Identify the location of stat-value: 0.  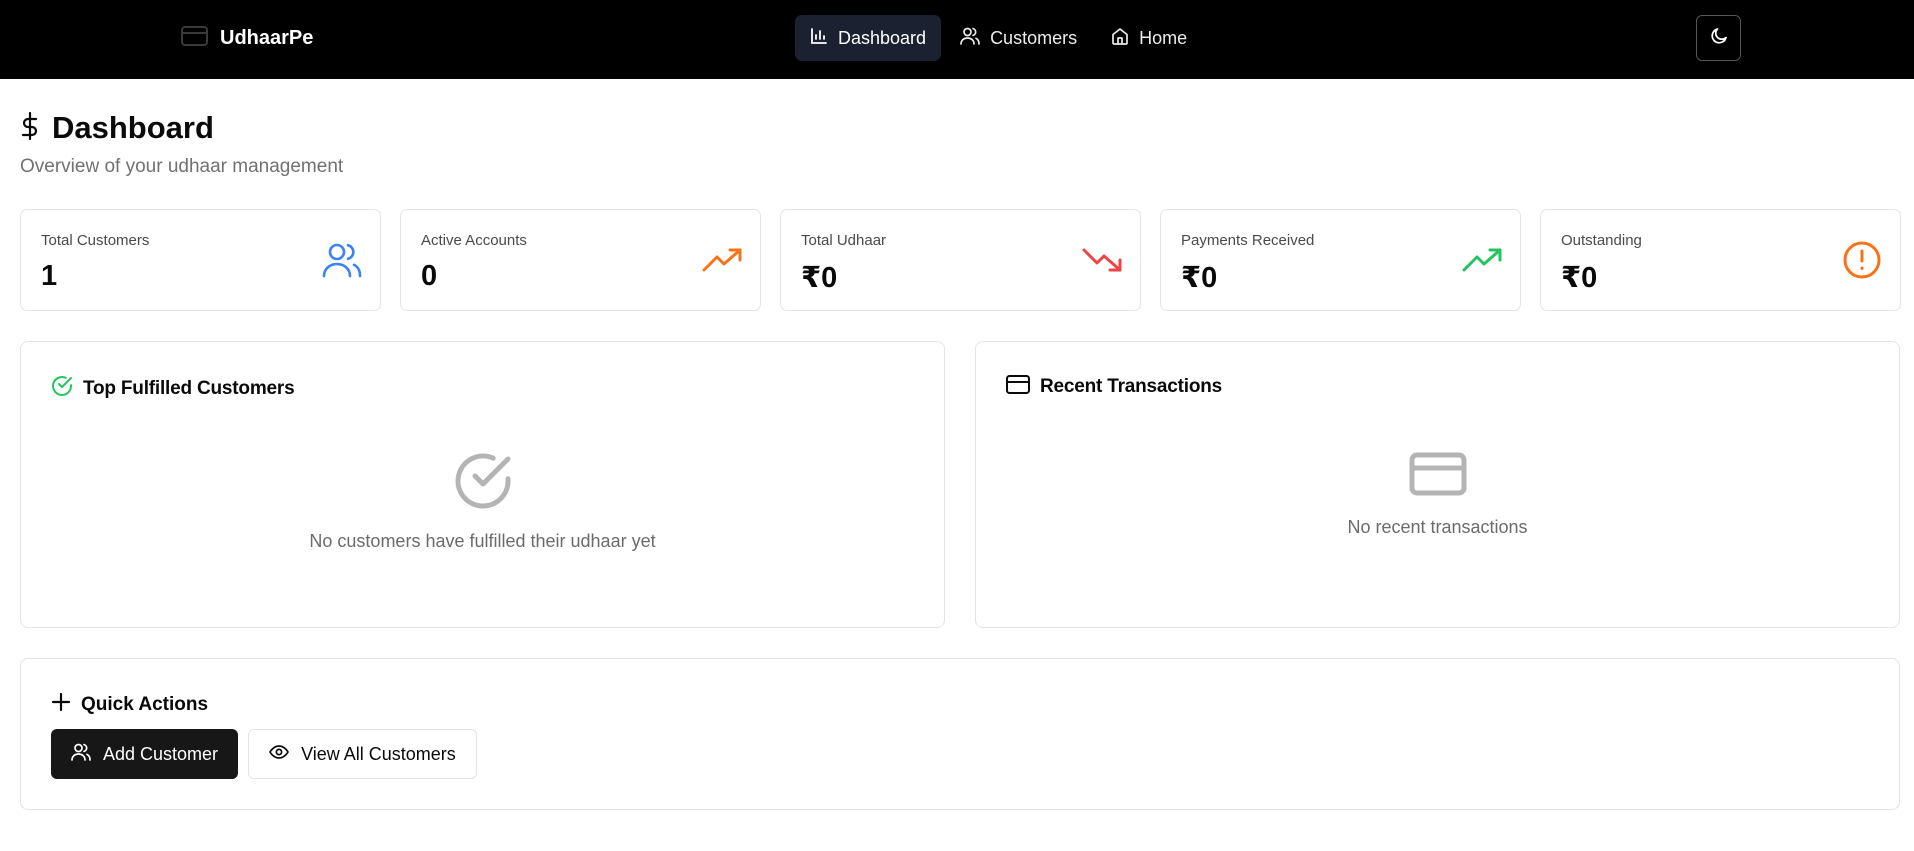
(429, 276).